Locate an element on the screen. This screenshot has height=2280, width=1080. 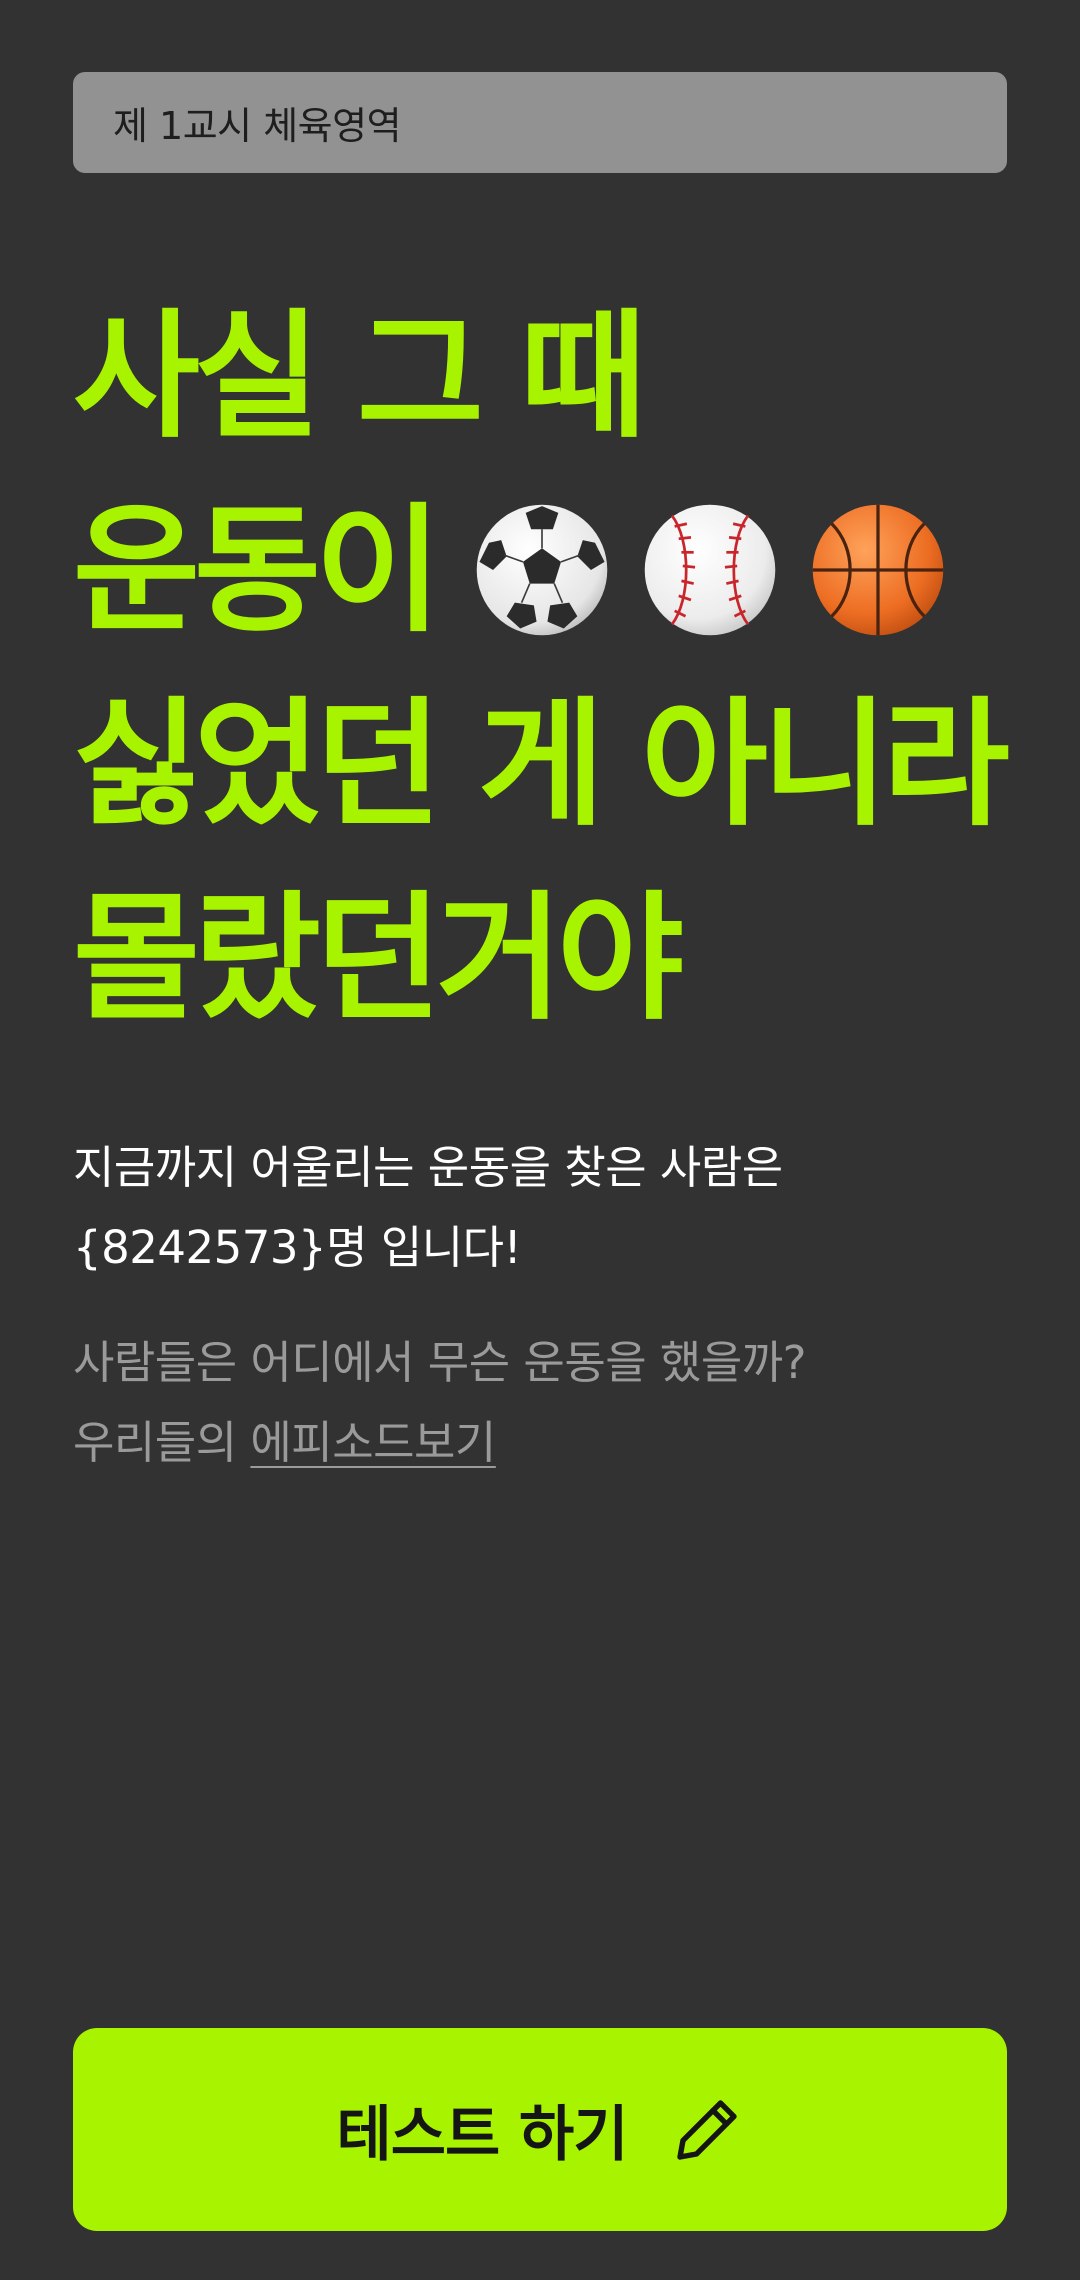
participant-count-line-1: 지금까지 어울리는 운동을 찾은 사람은 is located at coordinates (428, 1167).